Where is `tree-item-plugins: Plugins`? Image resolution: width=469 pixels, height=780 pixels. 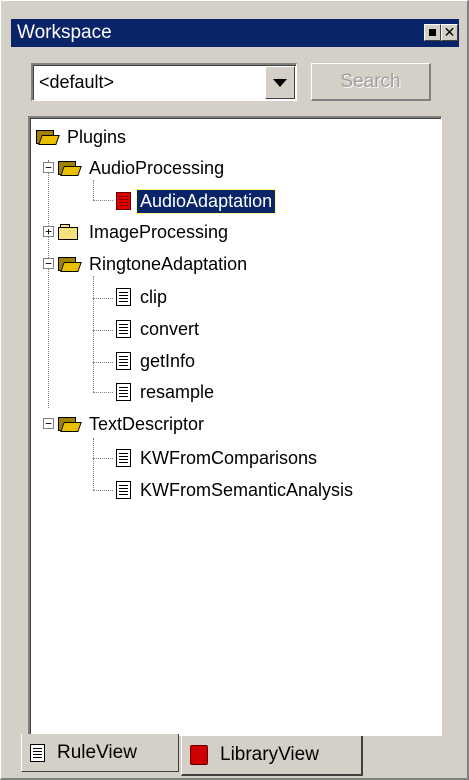 tree-item-plugins: Plugins is located at coordinates (82, 137).